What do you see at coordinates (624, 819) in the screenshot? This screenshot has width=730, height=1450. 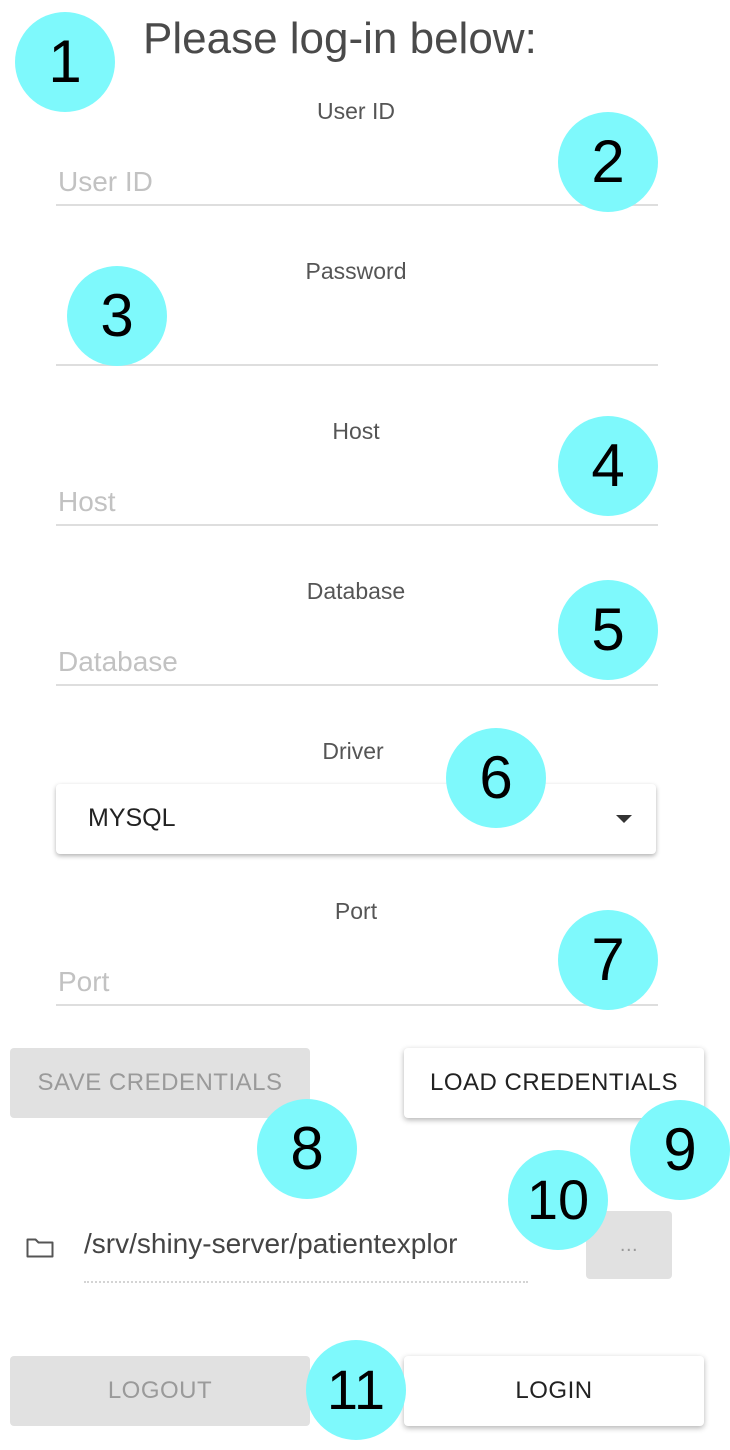 I see `caret-down-icon` at bounding box center [624, 819].